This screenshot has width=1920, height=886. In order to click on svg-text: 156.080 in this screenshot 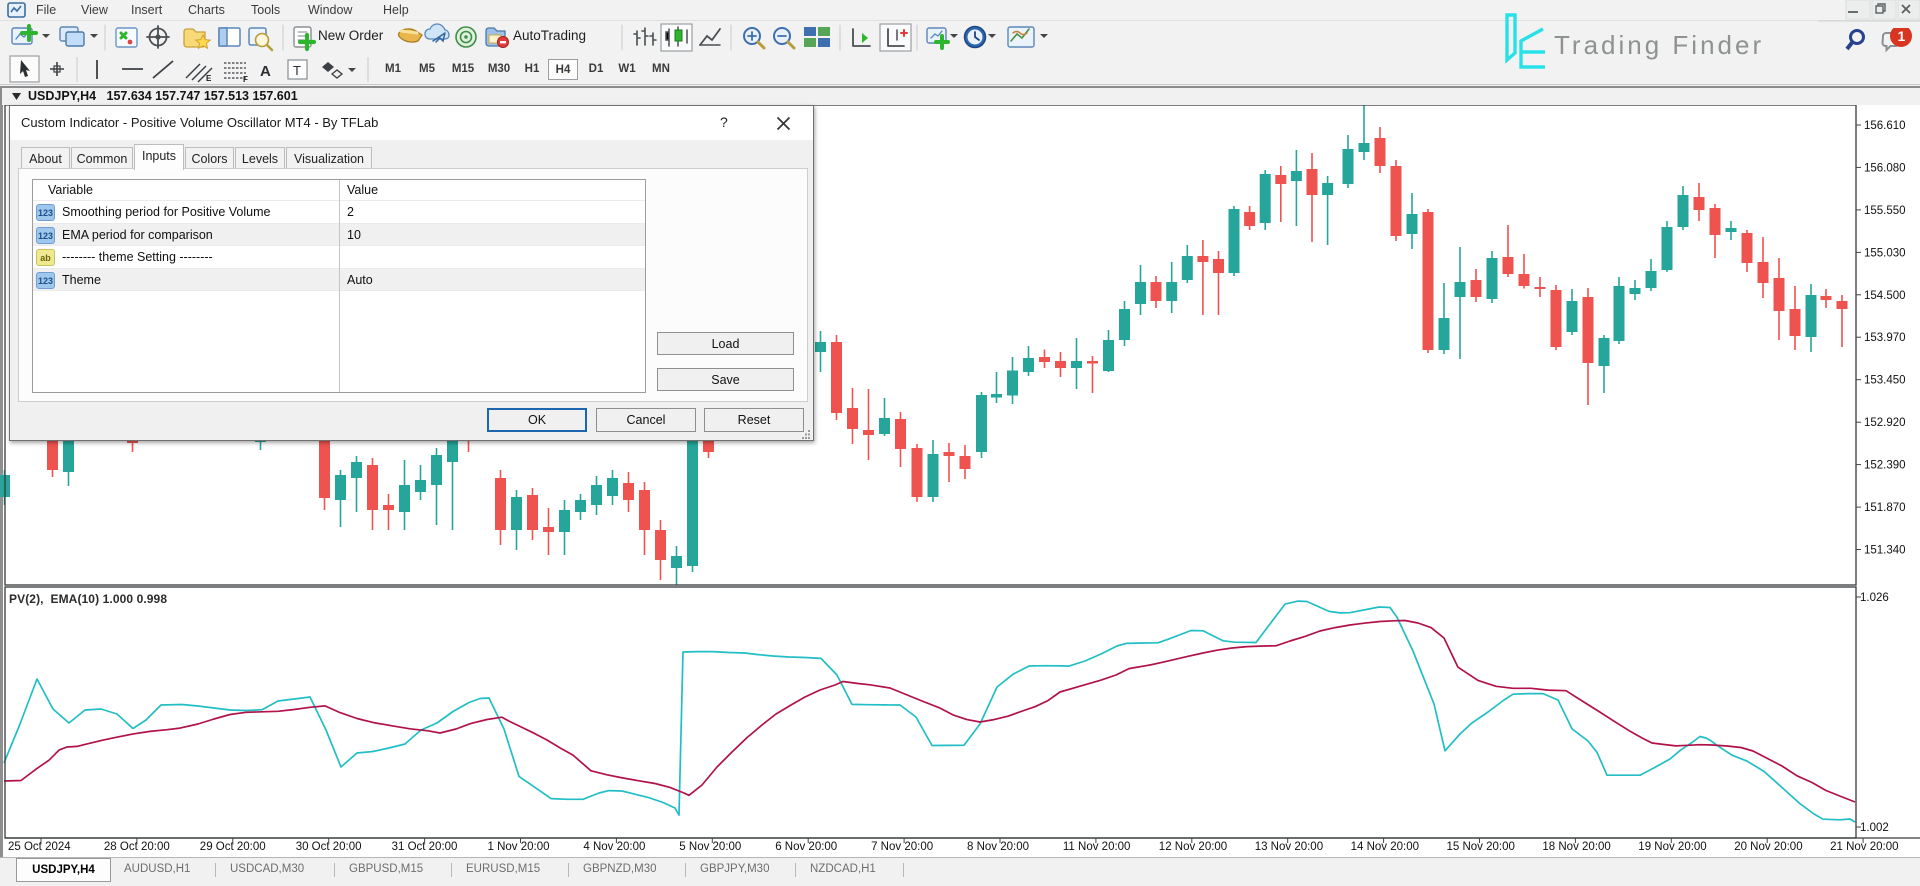, I will do `click(1885, 168)`.